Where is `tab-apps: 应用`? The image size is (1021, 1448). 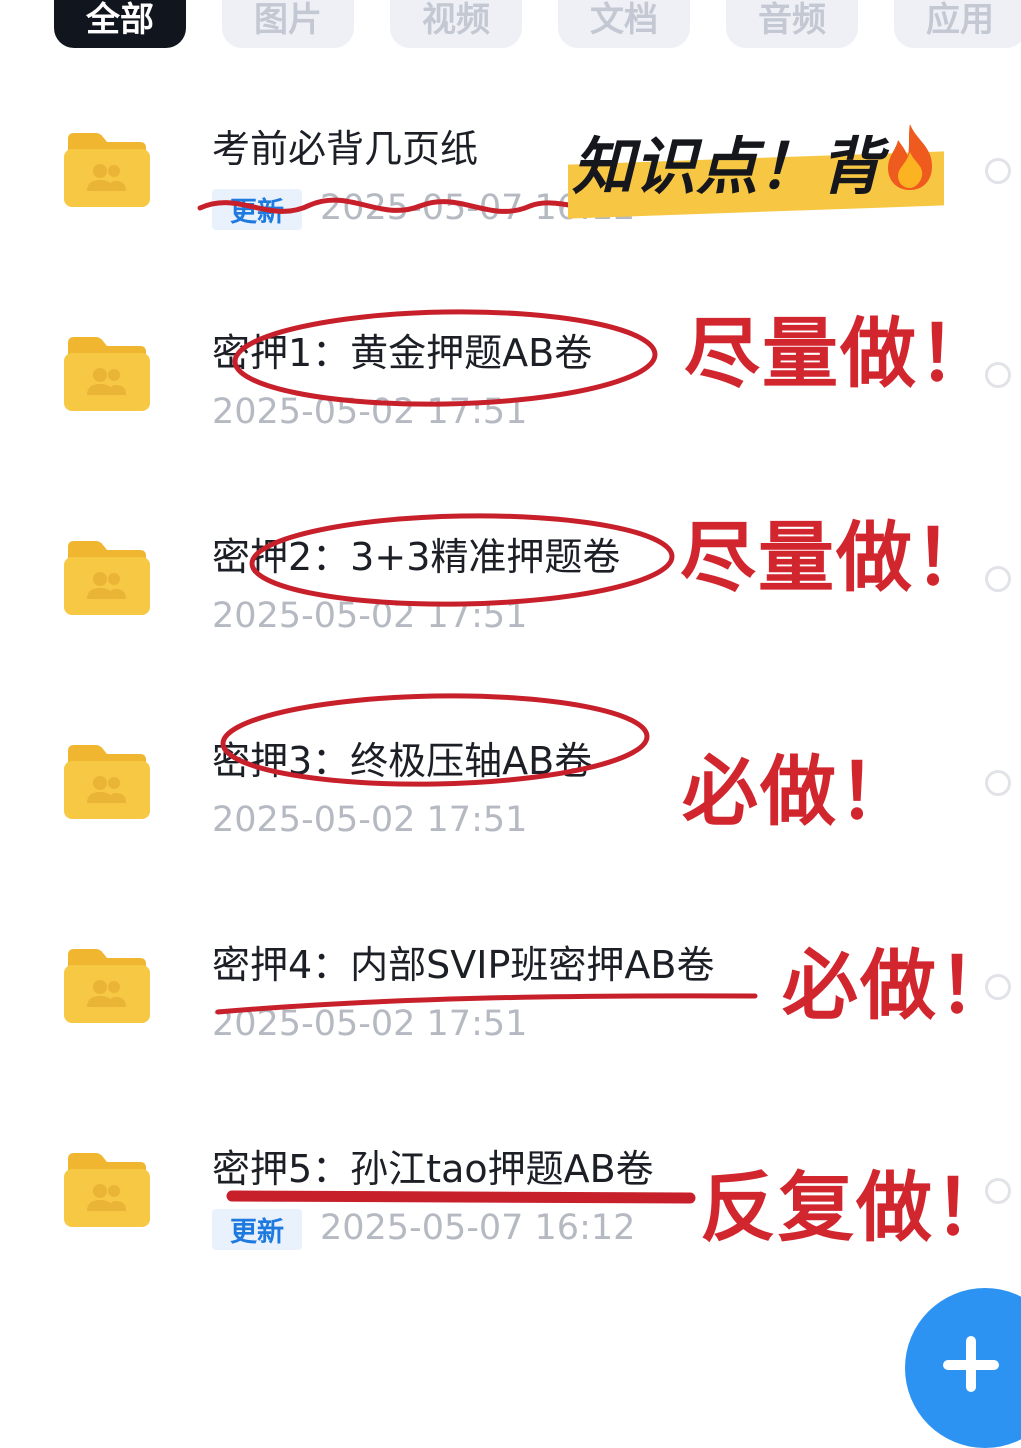 tab-apps: 应用 is located at coordinates (957, 24).